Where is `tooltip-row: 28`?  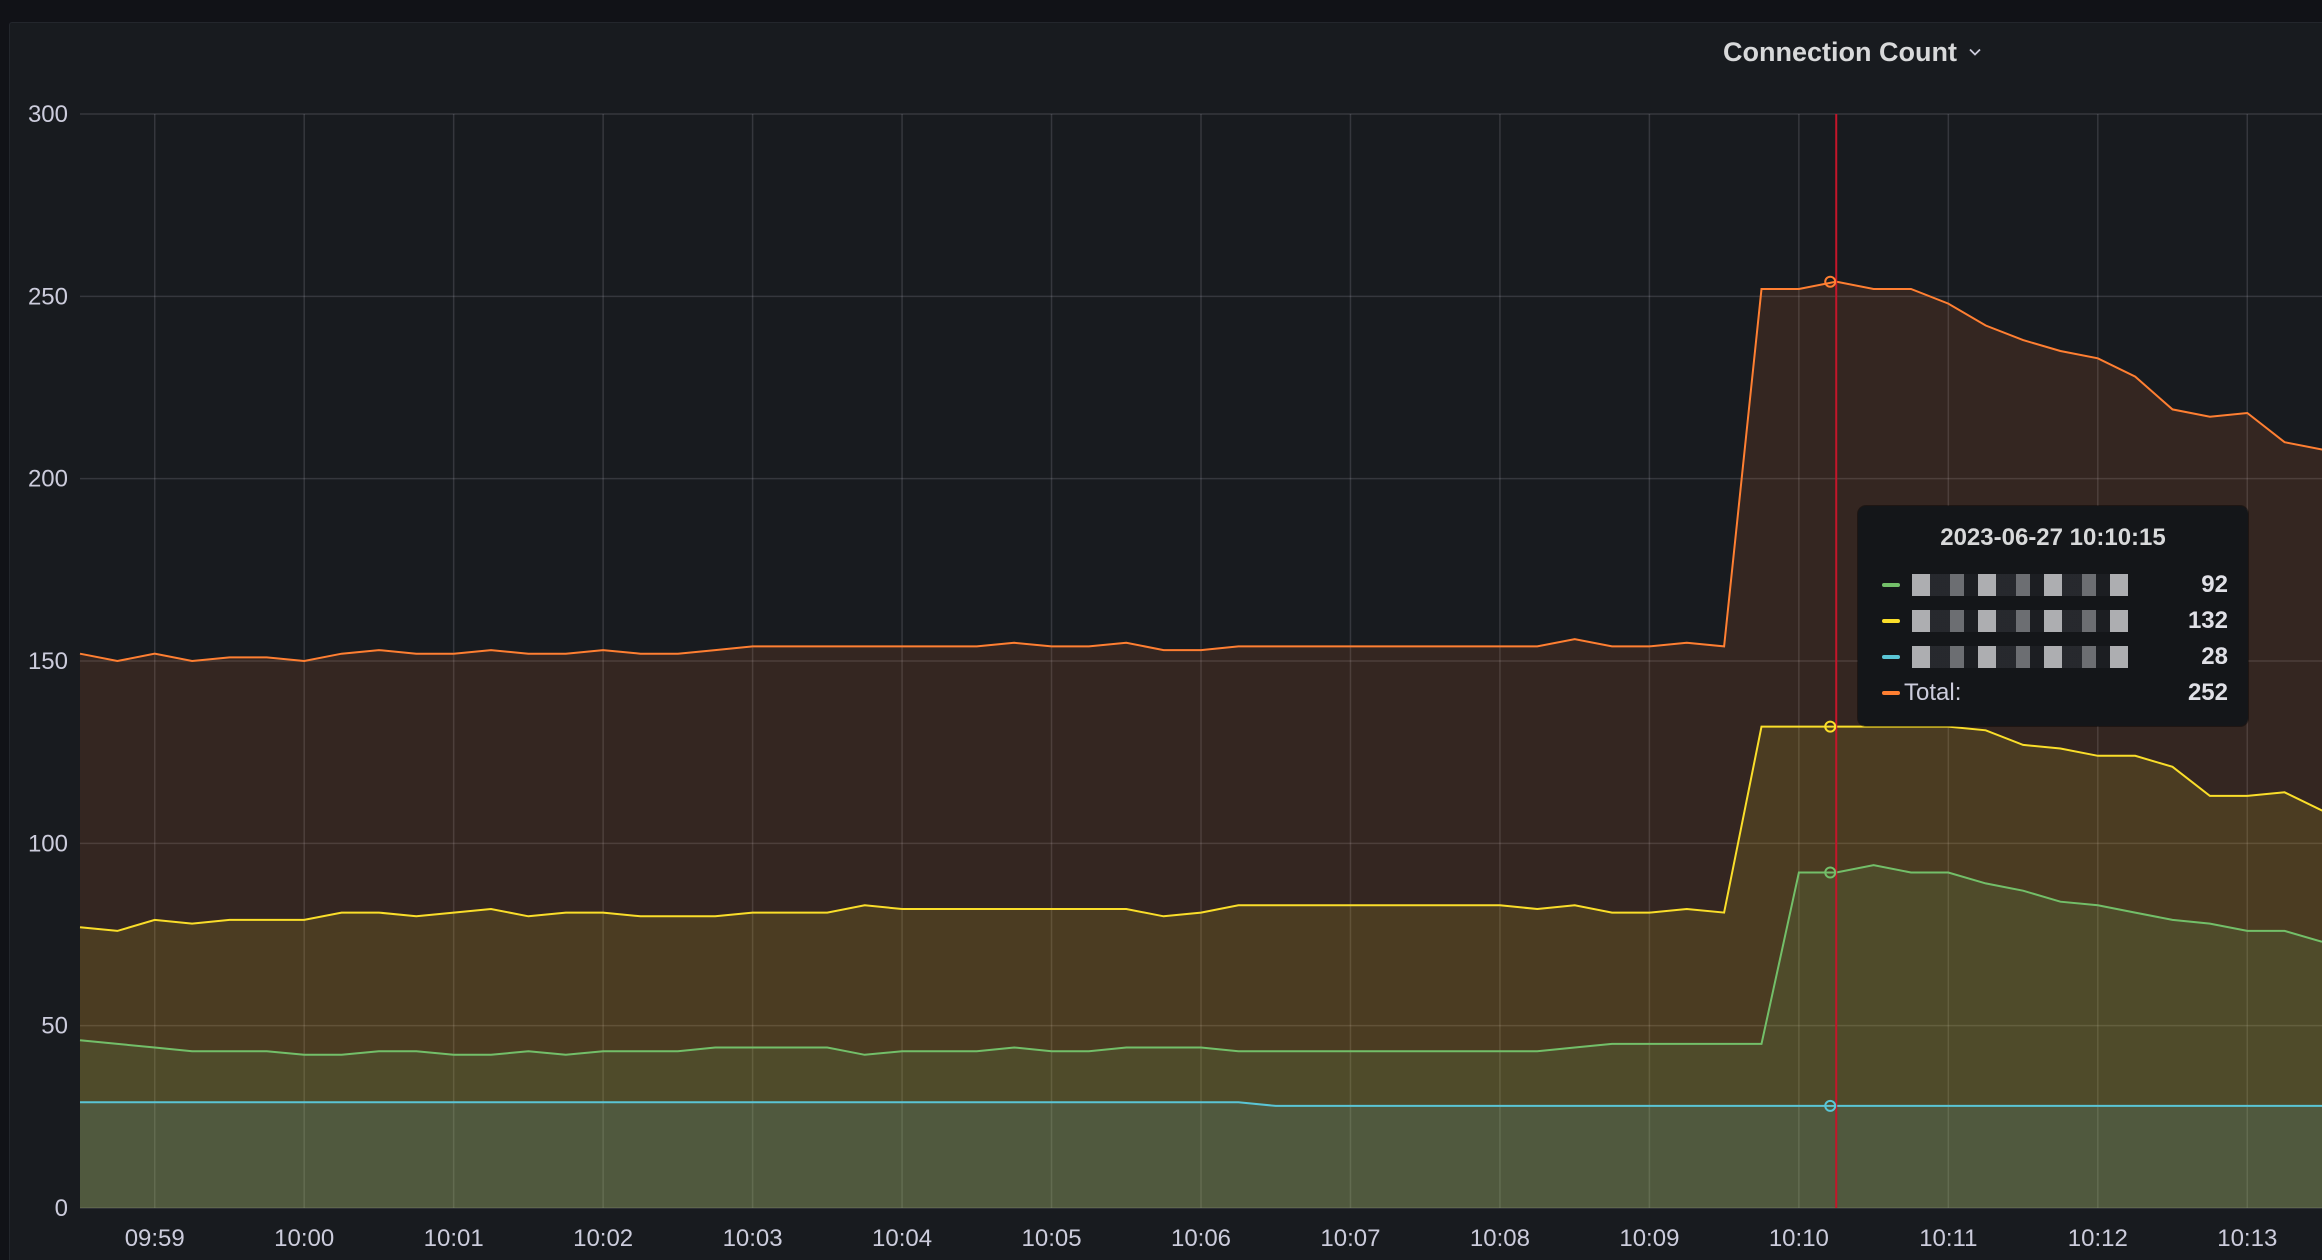
tooltip-row: 28 is located at coordinates (2055, 657).